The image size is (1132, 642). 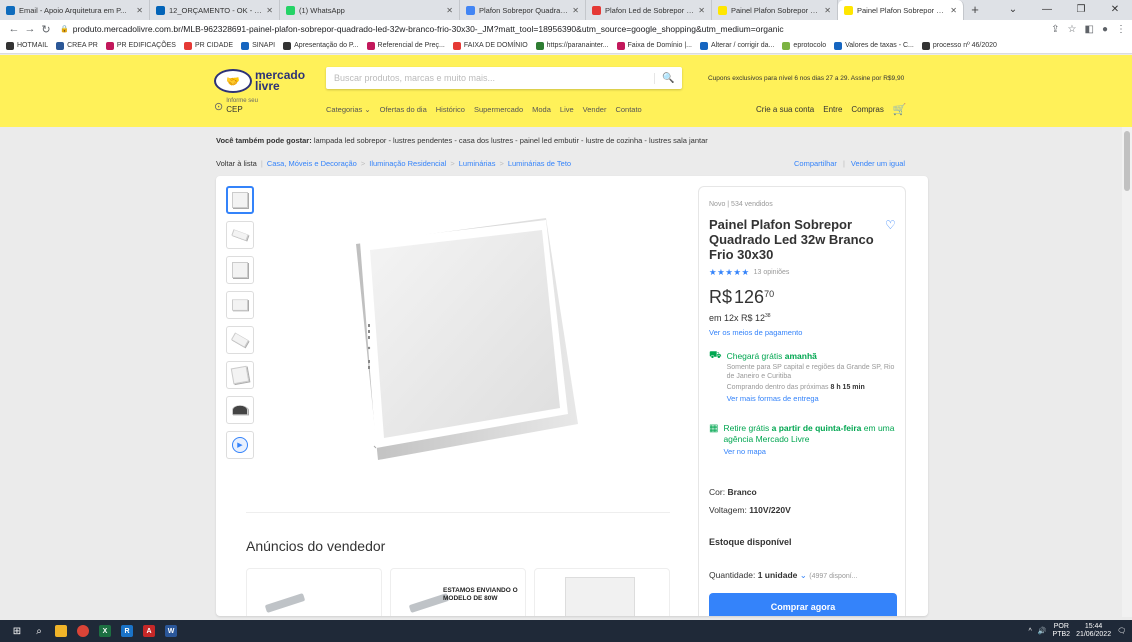 What do you see at coordinates (567, 109) in the screenshot?
I see `menu-item: Live` at bounding box center [567, 109].